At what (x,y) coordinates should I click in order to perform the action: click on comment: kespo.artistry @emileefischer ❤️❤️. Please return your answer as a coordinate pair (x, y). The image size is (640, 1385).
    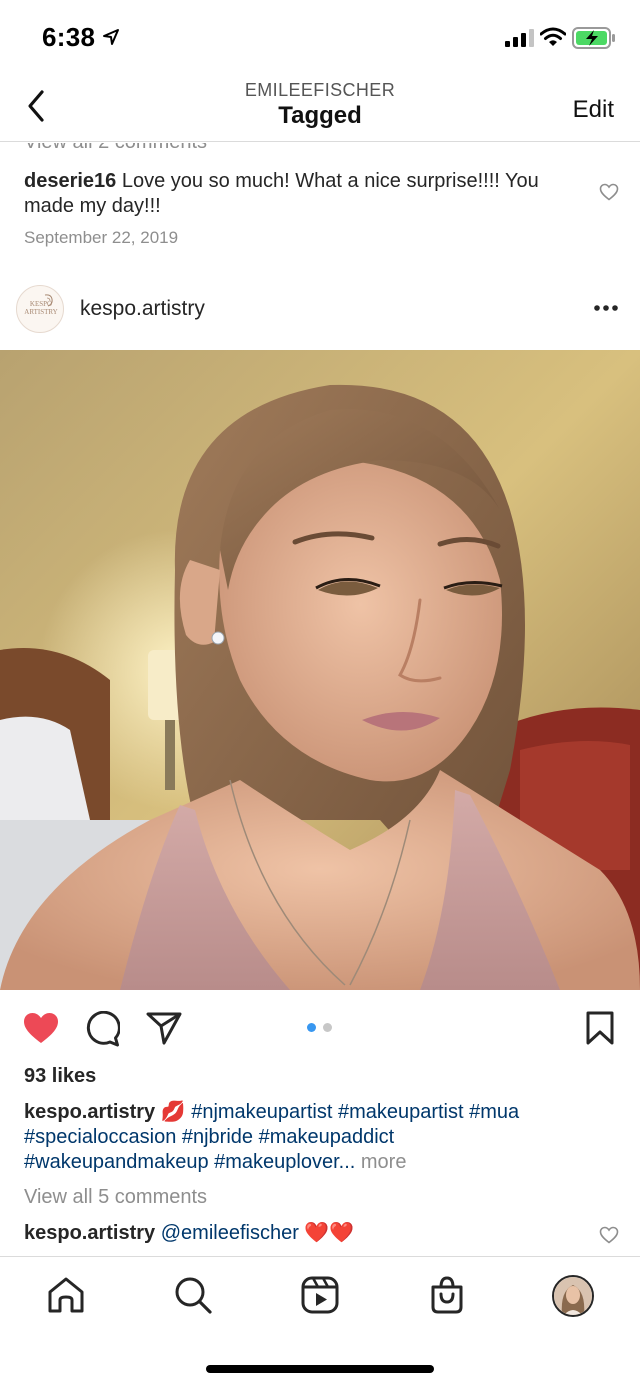
    Looking at the image, I should click on (189, 1232).